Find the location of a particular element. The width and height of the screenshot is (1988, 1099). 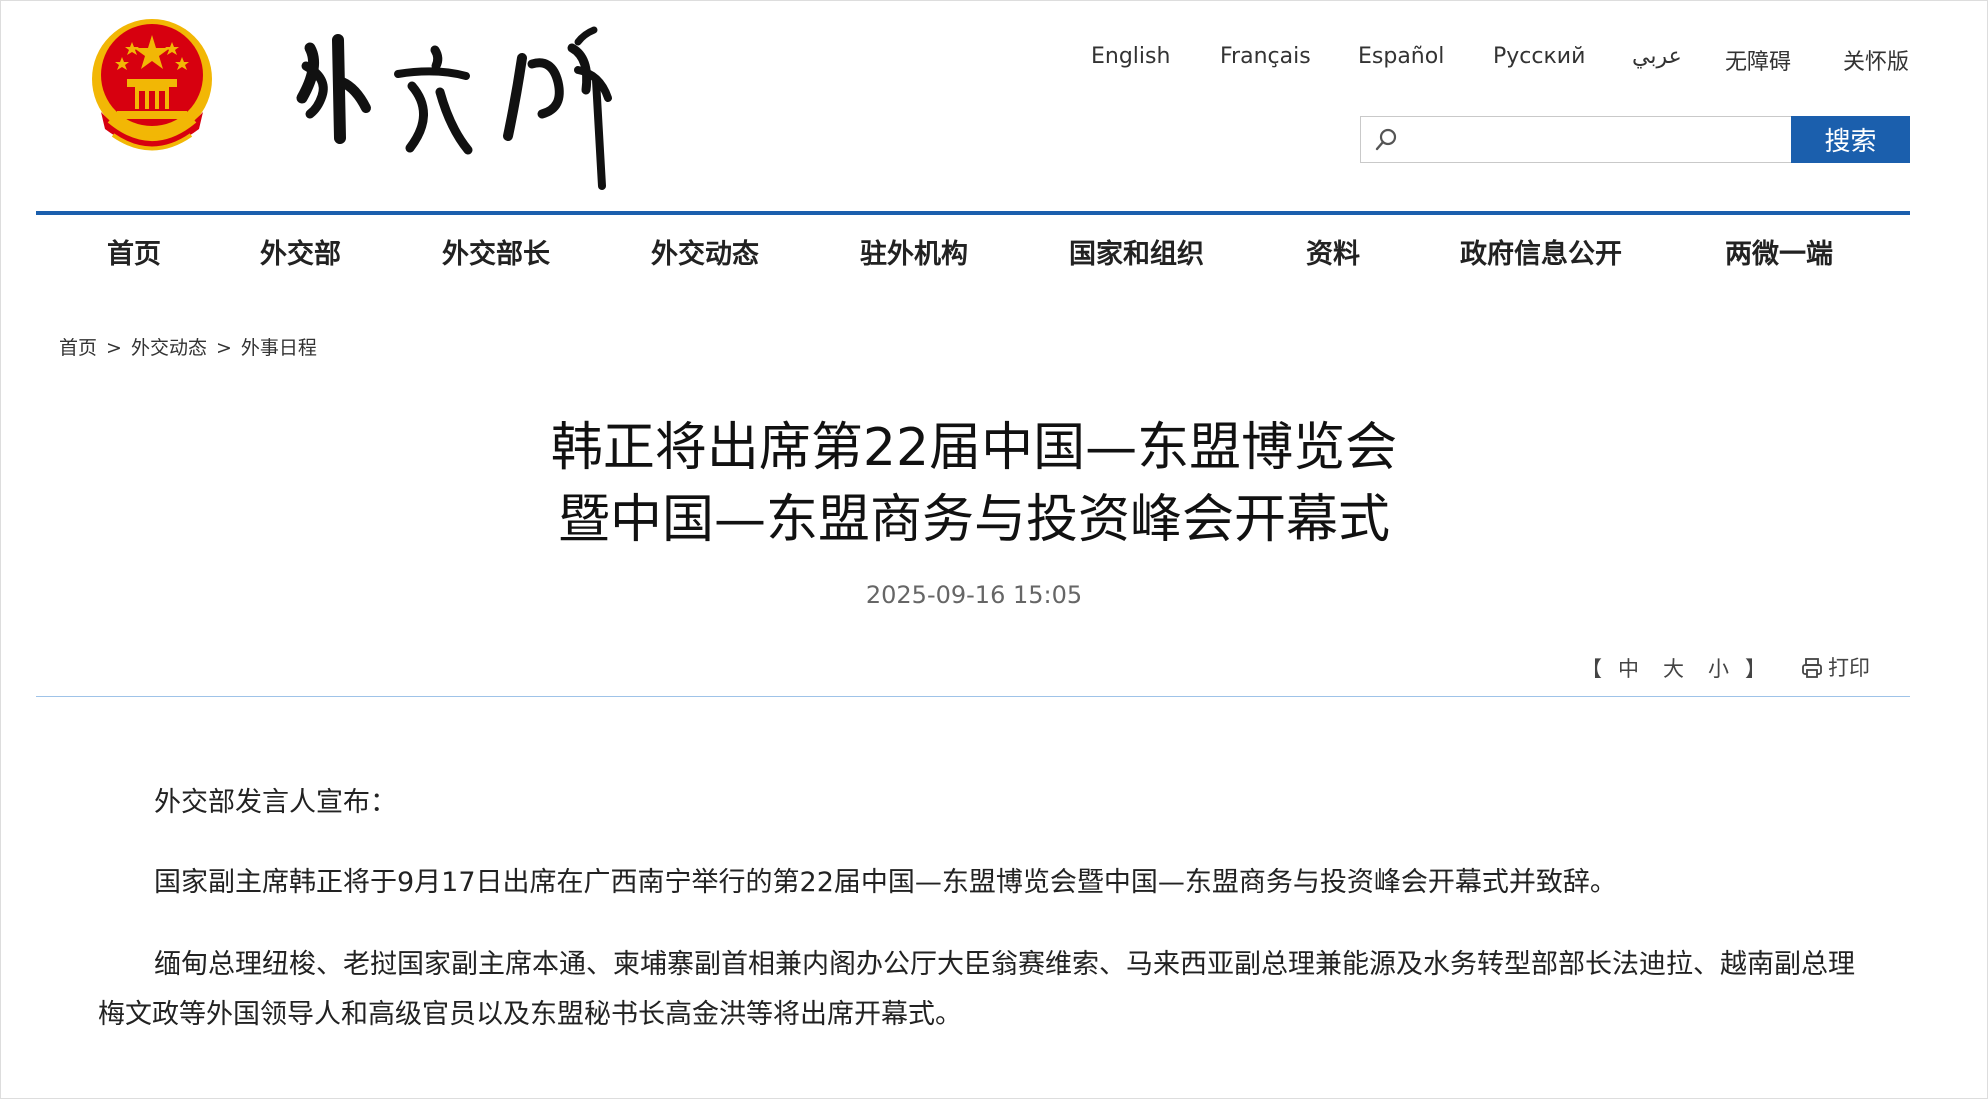

nav-item-missions-abroad: 驻外机构 is located at coordinates (914, 251).